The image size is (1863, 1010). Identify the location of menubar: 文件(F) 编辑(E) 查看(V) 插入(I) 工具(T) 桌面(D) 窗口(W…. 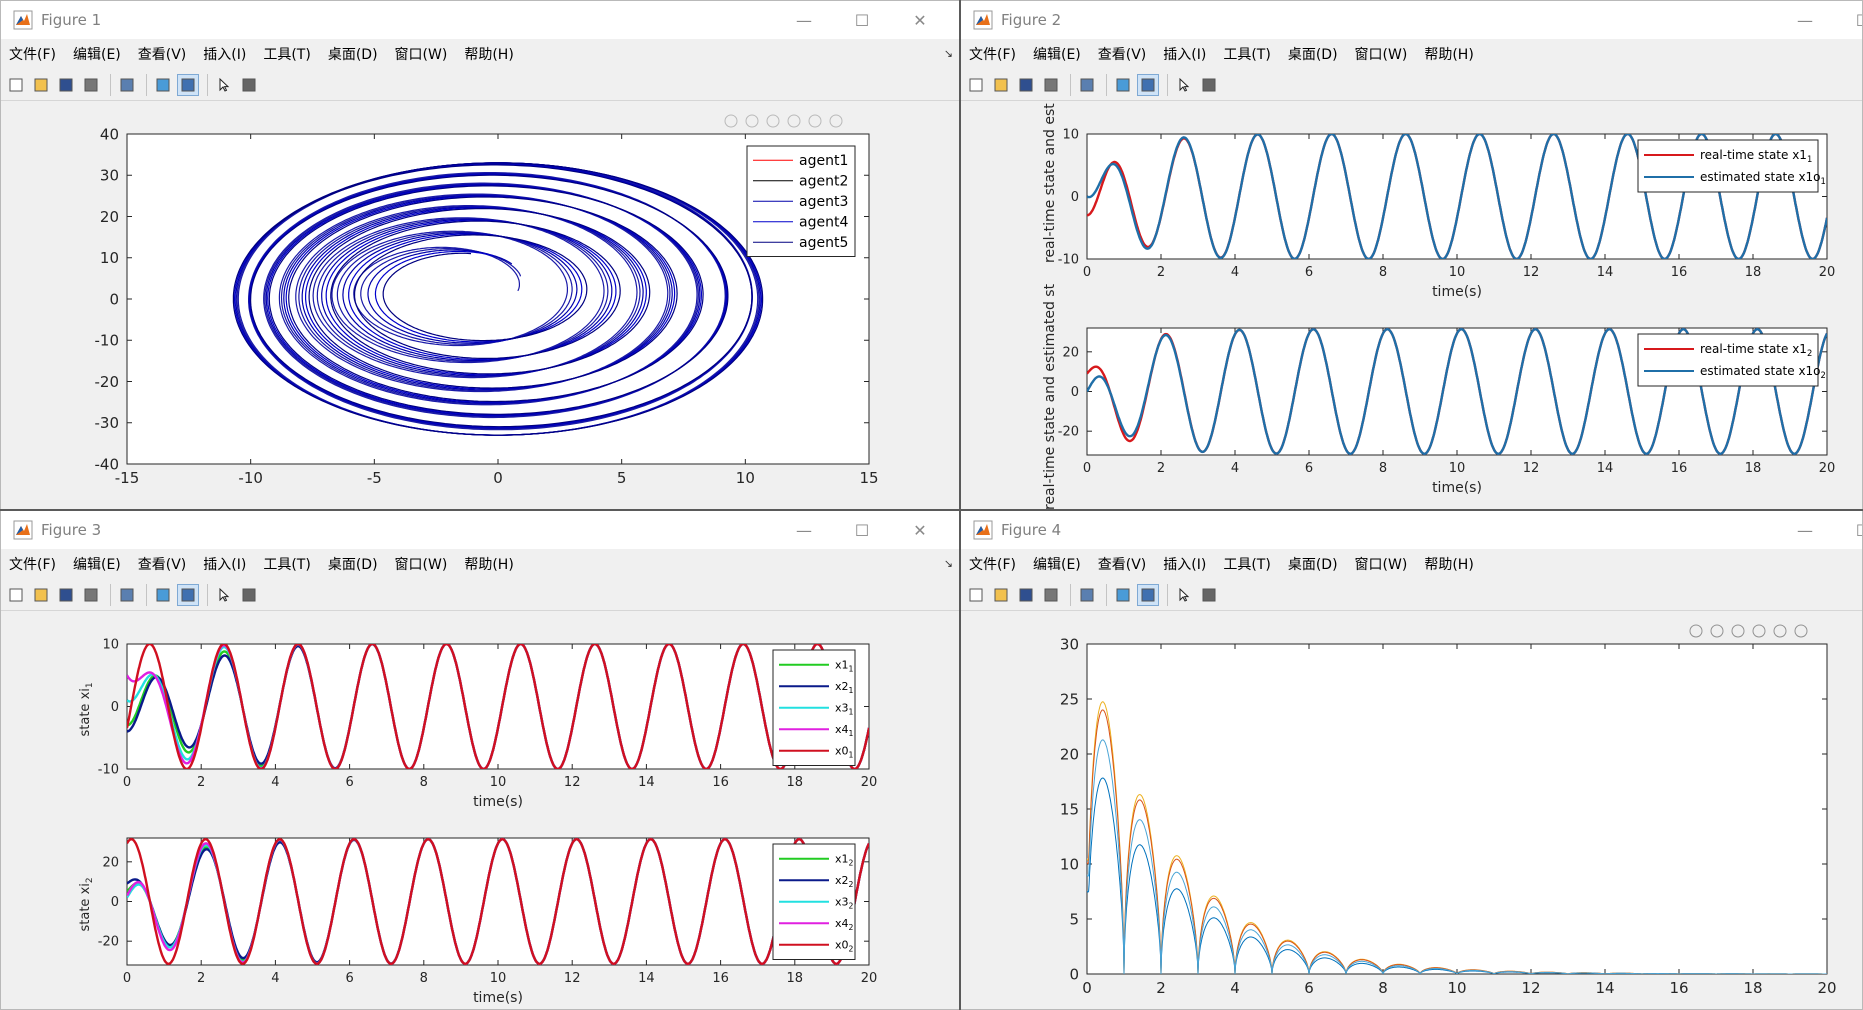
(1411, 54).